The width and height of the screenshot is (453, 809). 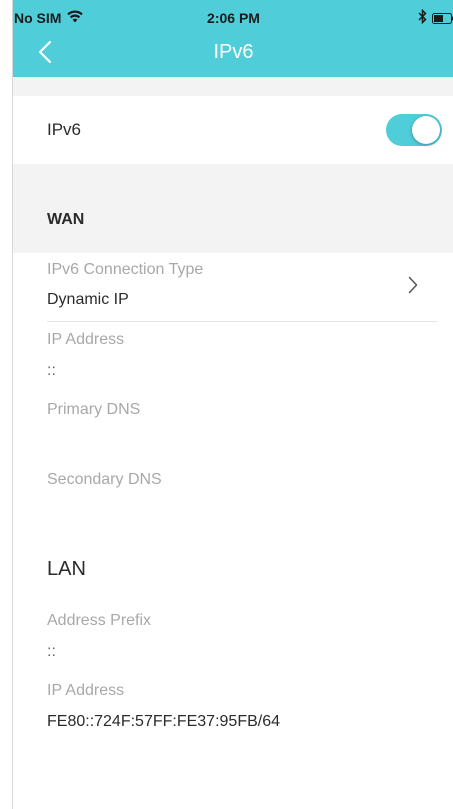 I want to click on primary-dns-label: Primary DNS, so click(x=94, y=409).